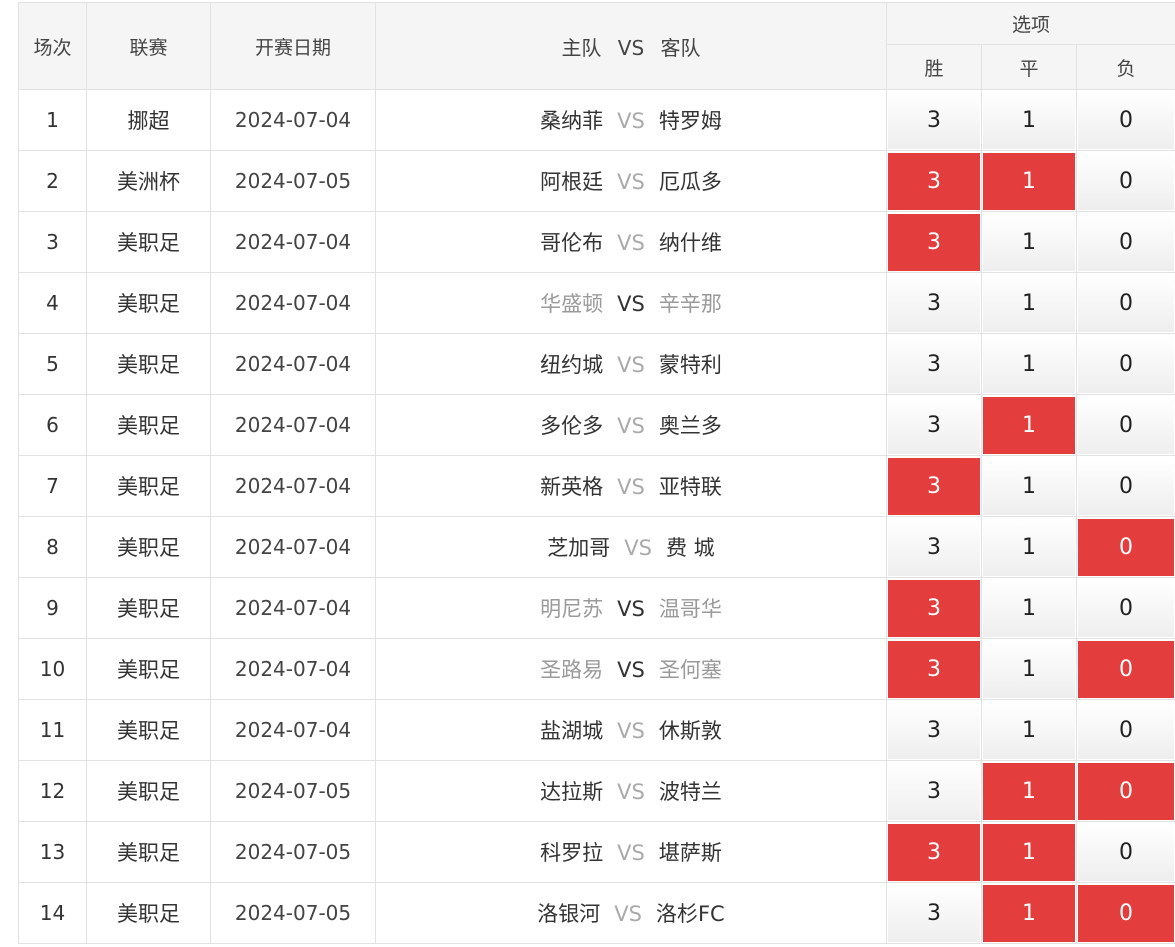 Image resolution: width=1175 pixels, height=947 pixels. I want to click on header-date: 开赛日期, so click(293, 46).